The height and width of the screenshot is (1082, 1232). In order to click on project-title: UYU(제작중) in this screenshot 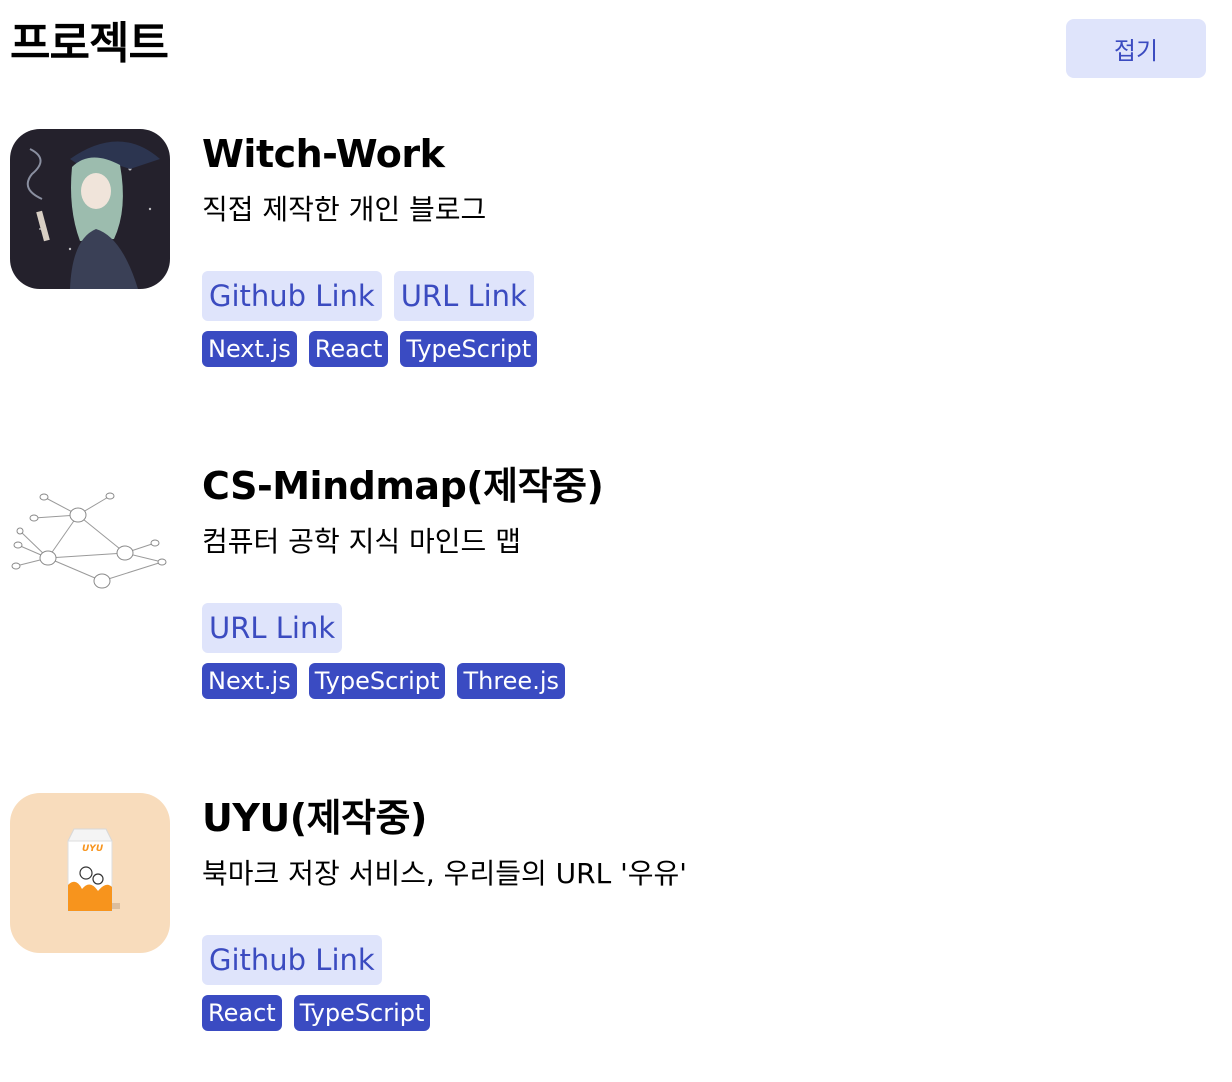, I will do `click(314, 818)`.